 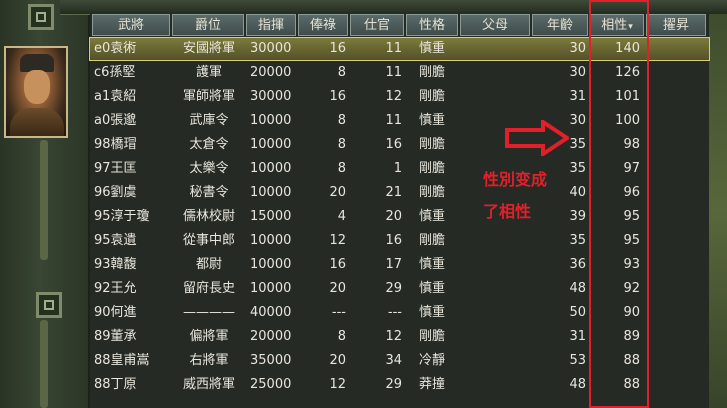 What do you see at coordinates (495, 25) in the screenshot?
I see `column-header-parents: 父母` at bounding box center [495, 25].